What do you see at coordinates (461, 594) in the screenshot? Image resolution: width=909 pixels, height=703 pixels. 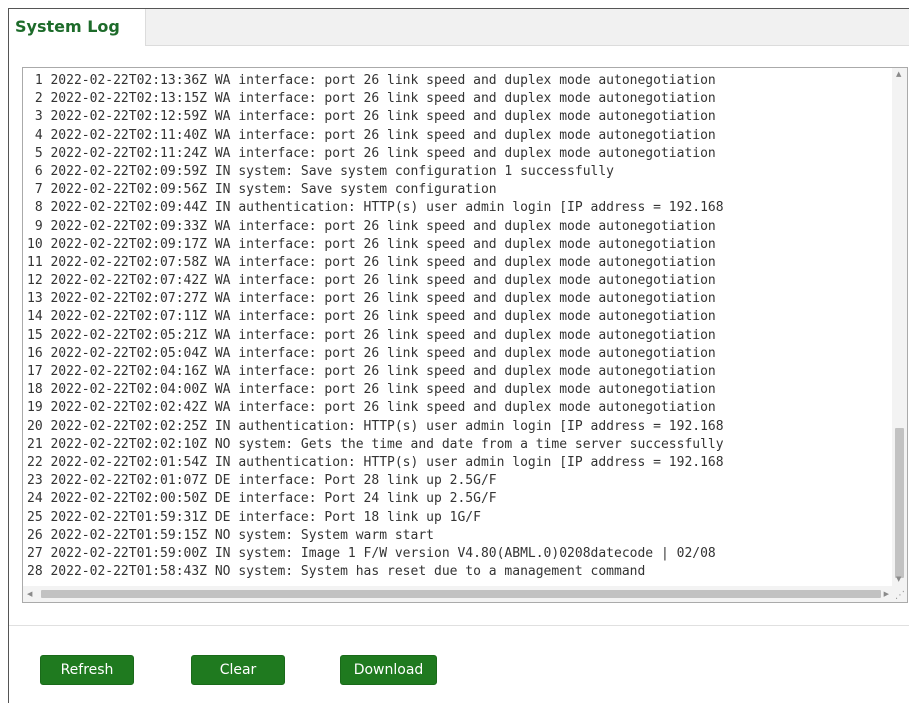 I see `horizontal-scroll-thumb` at bounding box center [461, 594].